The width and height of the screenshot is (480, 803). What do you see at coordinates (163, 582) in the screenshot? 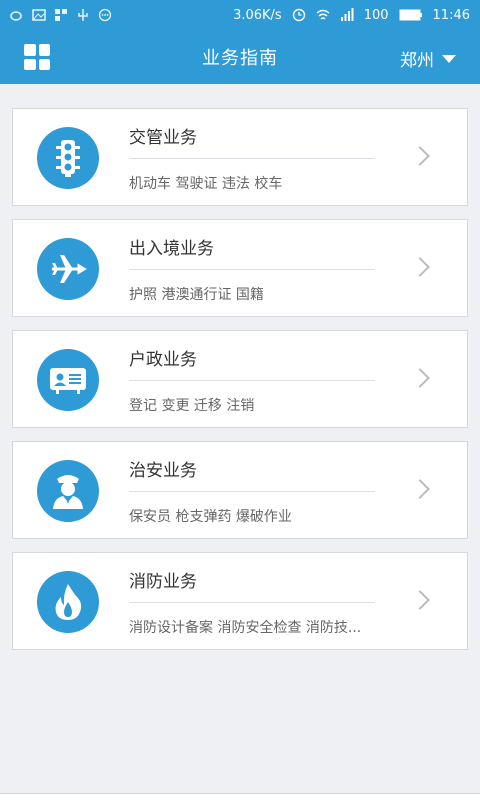
I see `card-title: 消防业务` at bounding box center [163, 582].